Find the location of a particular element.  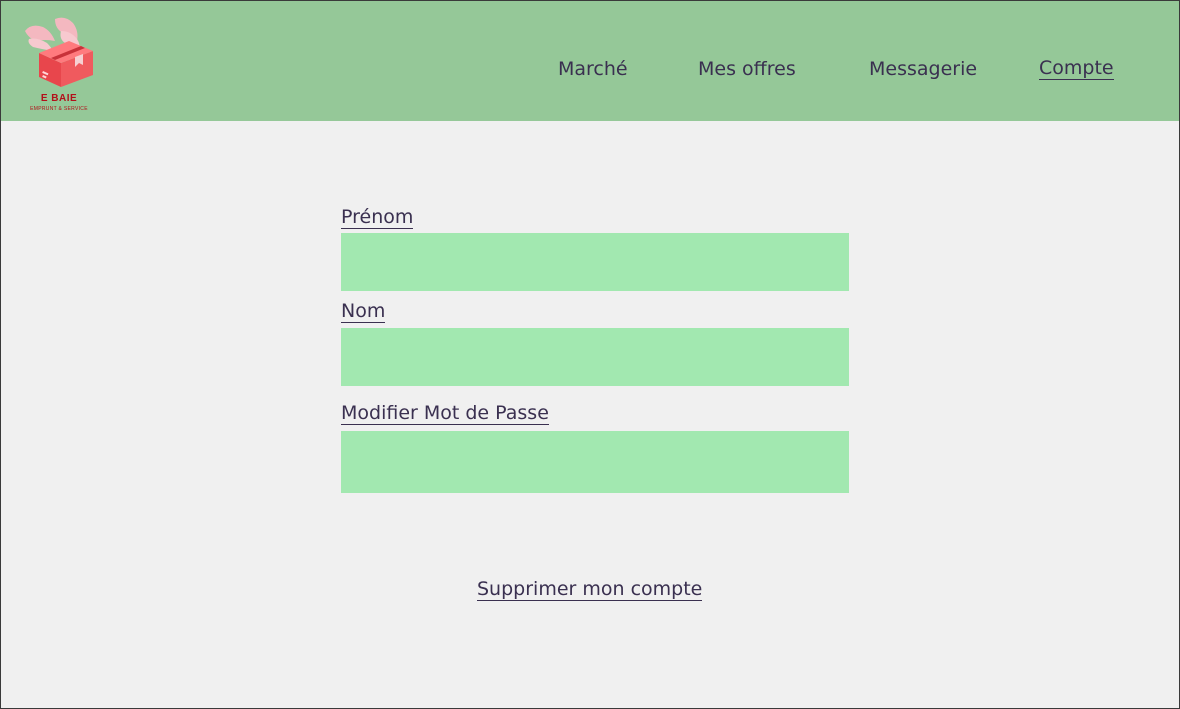

nav-mes-offres: Mes offres is located at coordinates (747, 69).